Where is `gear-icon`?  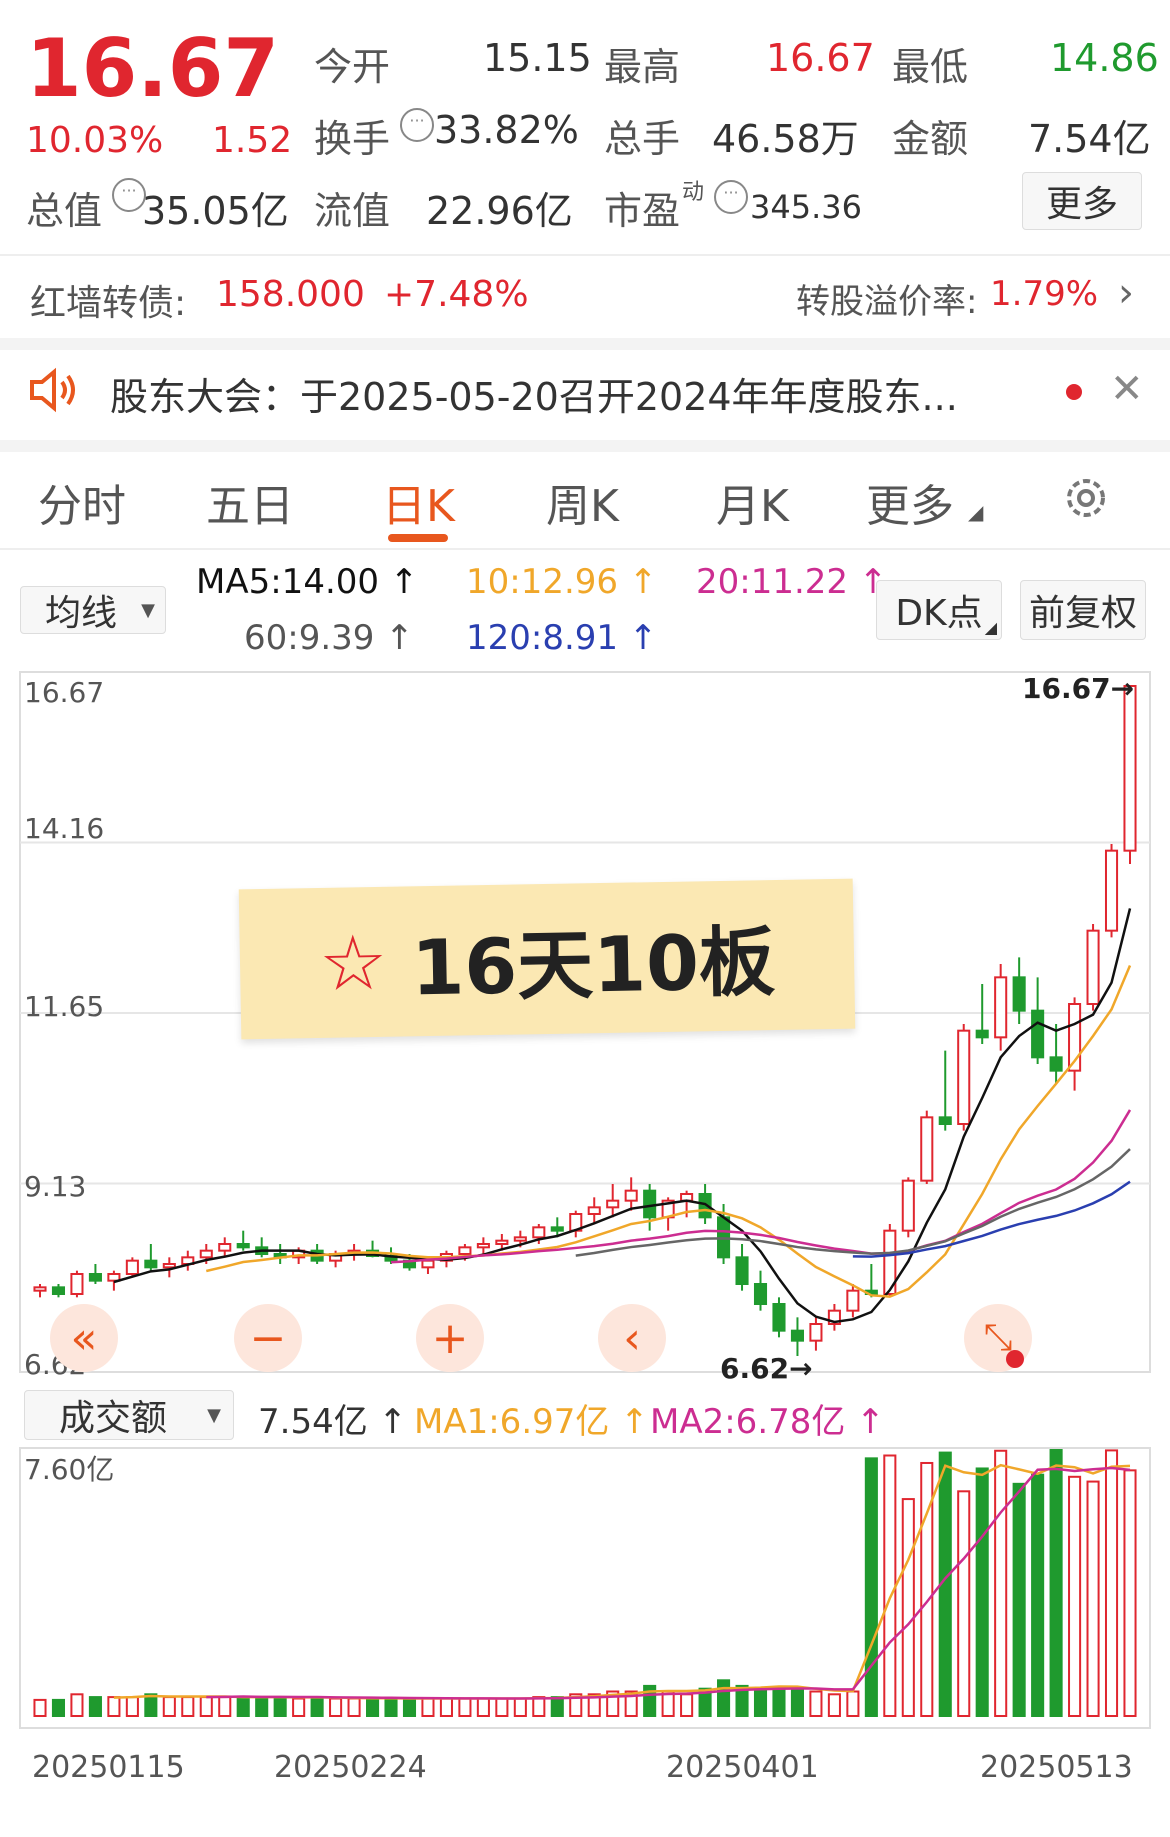 gear-icon is located at coordinates (1086, 498).